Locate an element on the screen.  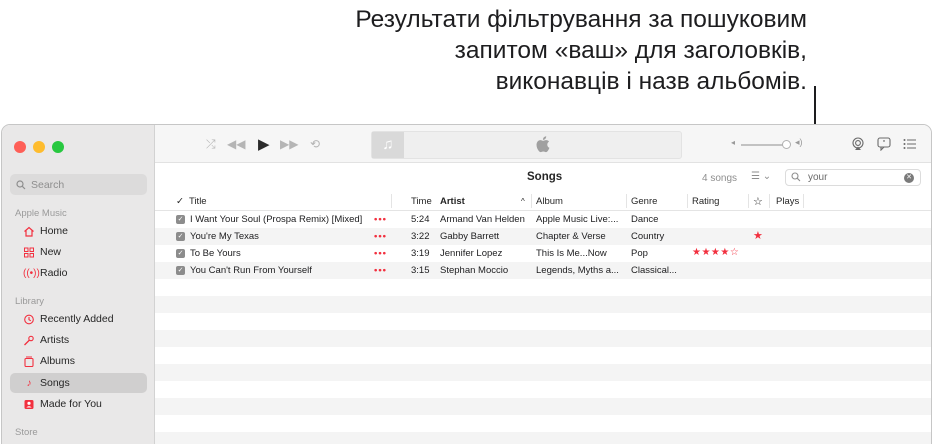
sort-ascending-icon: ^ is located at coordinates (523, 201).